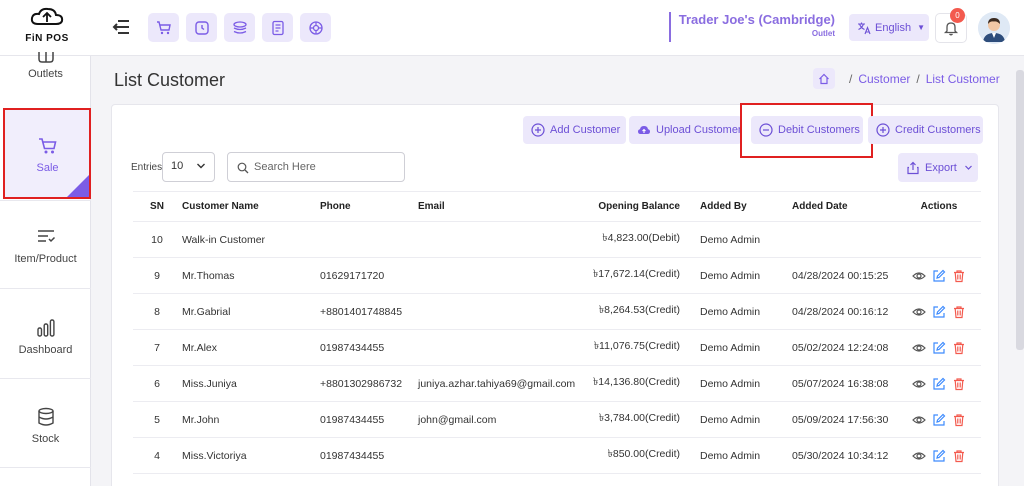 The height and width of the screenshot is (486, 1024). Describe the element at coordinates (636, 382) in the screenshot. I see `cell-opening-balance: ৳14,136.80(Credit)` at that location.